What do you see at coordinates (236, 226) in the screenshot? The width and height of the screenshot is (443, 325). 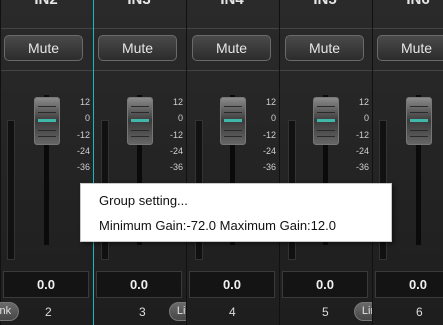 I see `menu-item-gain-range: Minimum Gain:-72.0 Maximum Gain:12.0` at bounding box center [236, 226].